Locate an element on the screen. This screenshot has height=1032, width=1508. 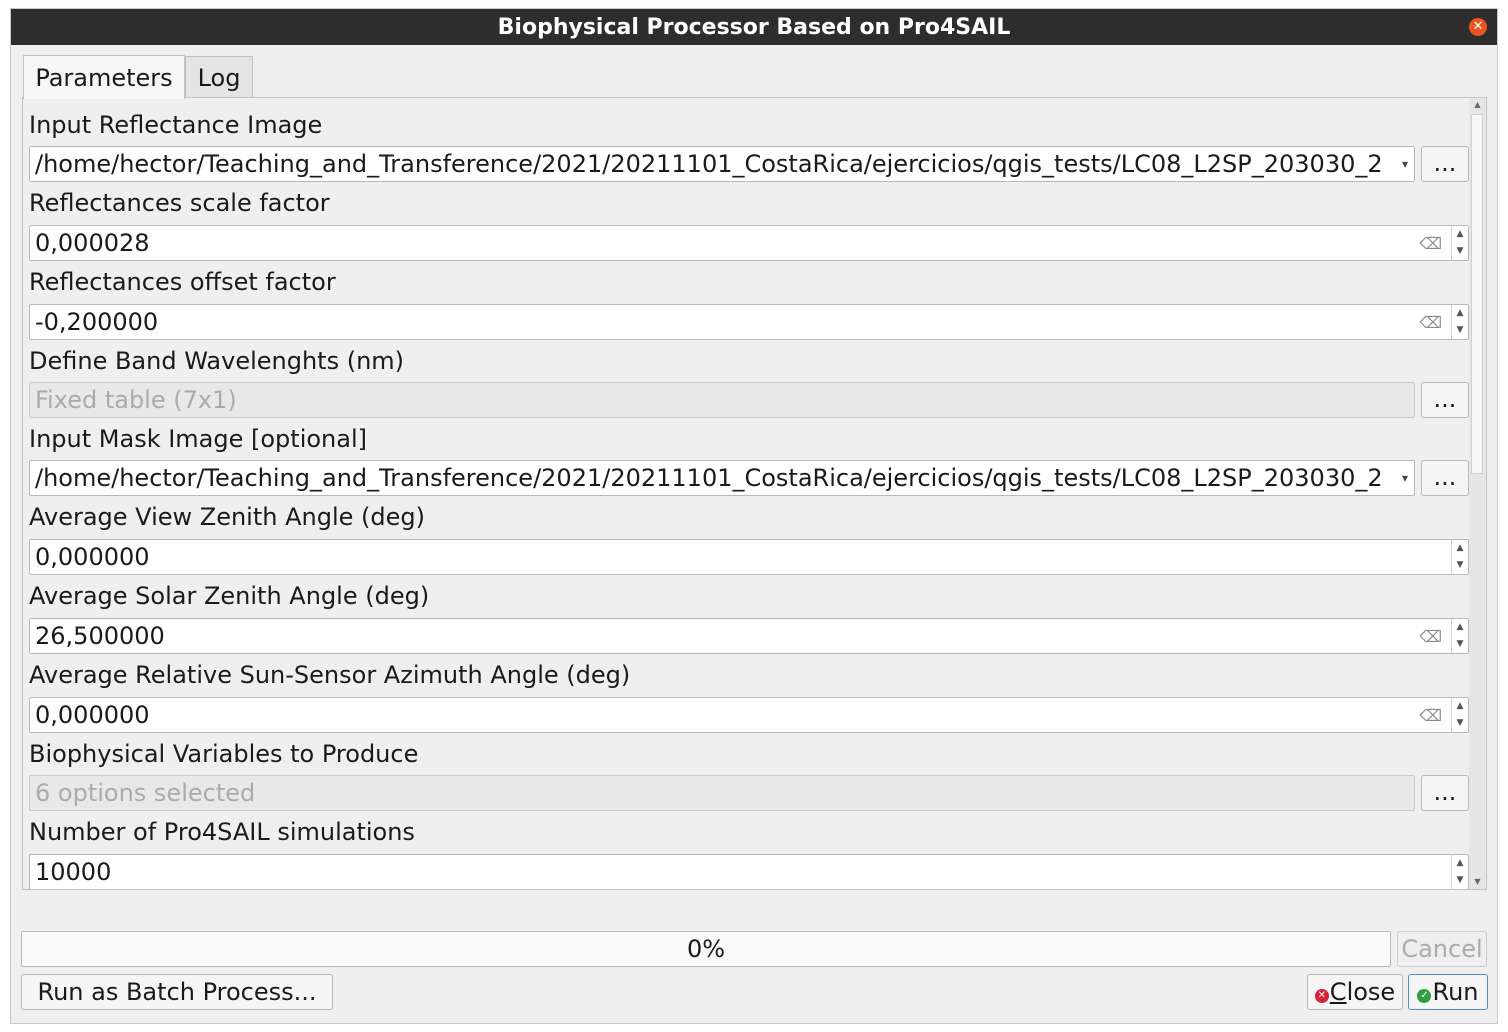
scroll-up-icon: ▲ is located at coordinates (1477, 105).